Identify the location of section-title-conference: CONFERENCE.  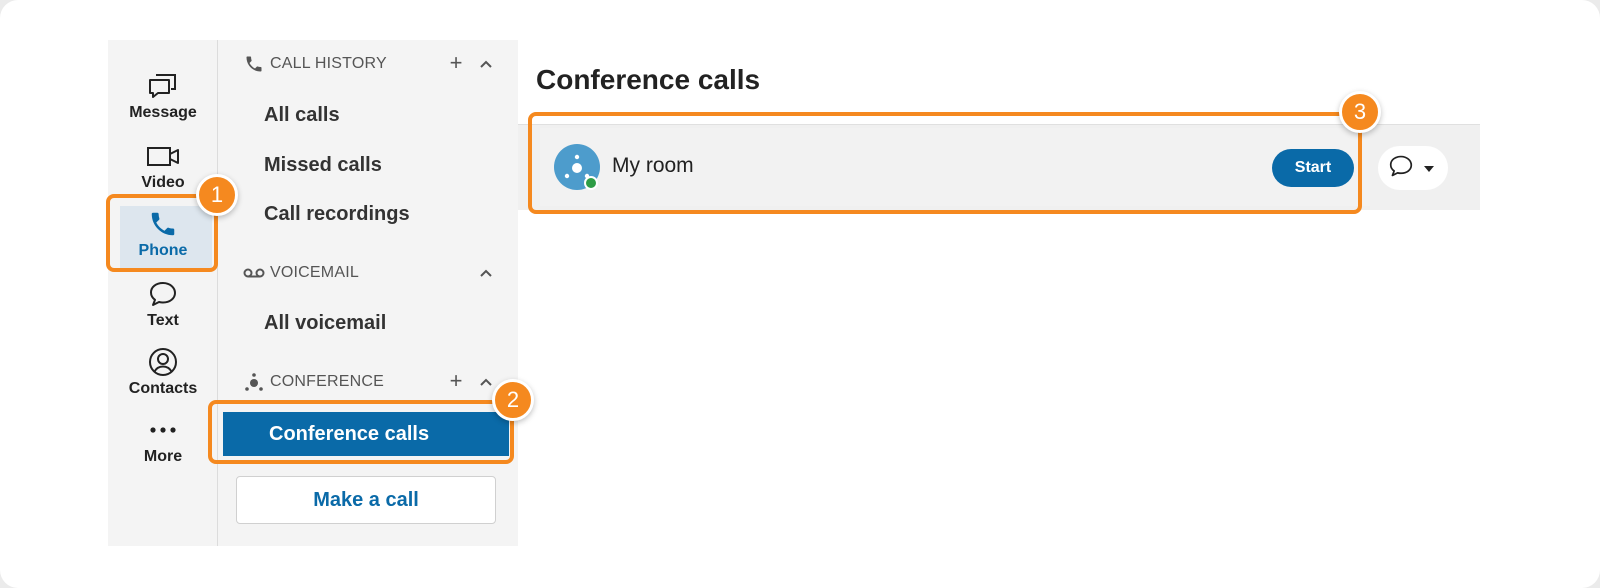
(327, 381).